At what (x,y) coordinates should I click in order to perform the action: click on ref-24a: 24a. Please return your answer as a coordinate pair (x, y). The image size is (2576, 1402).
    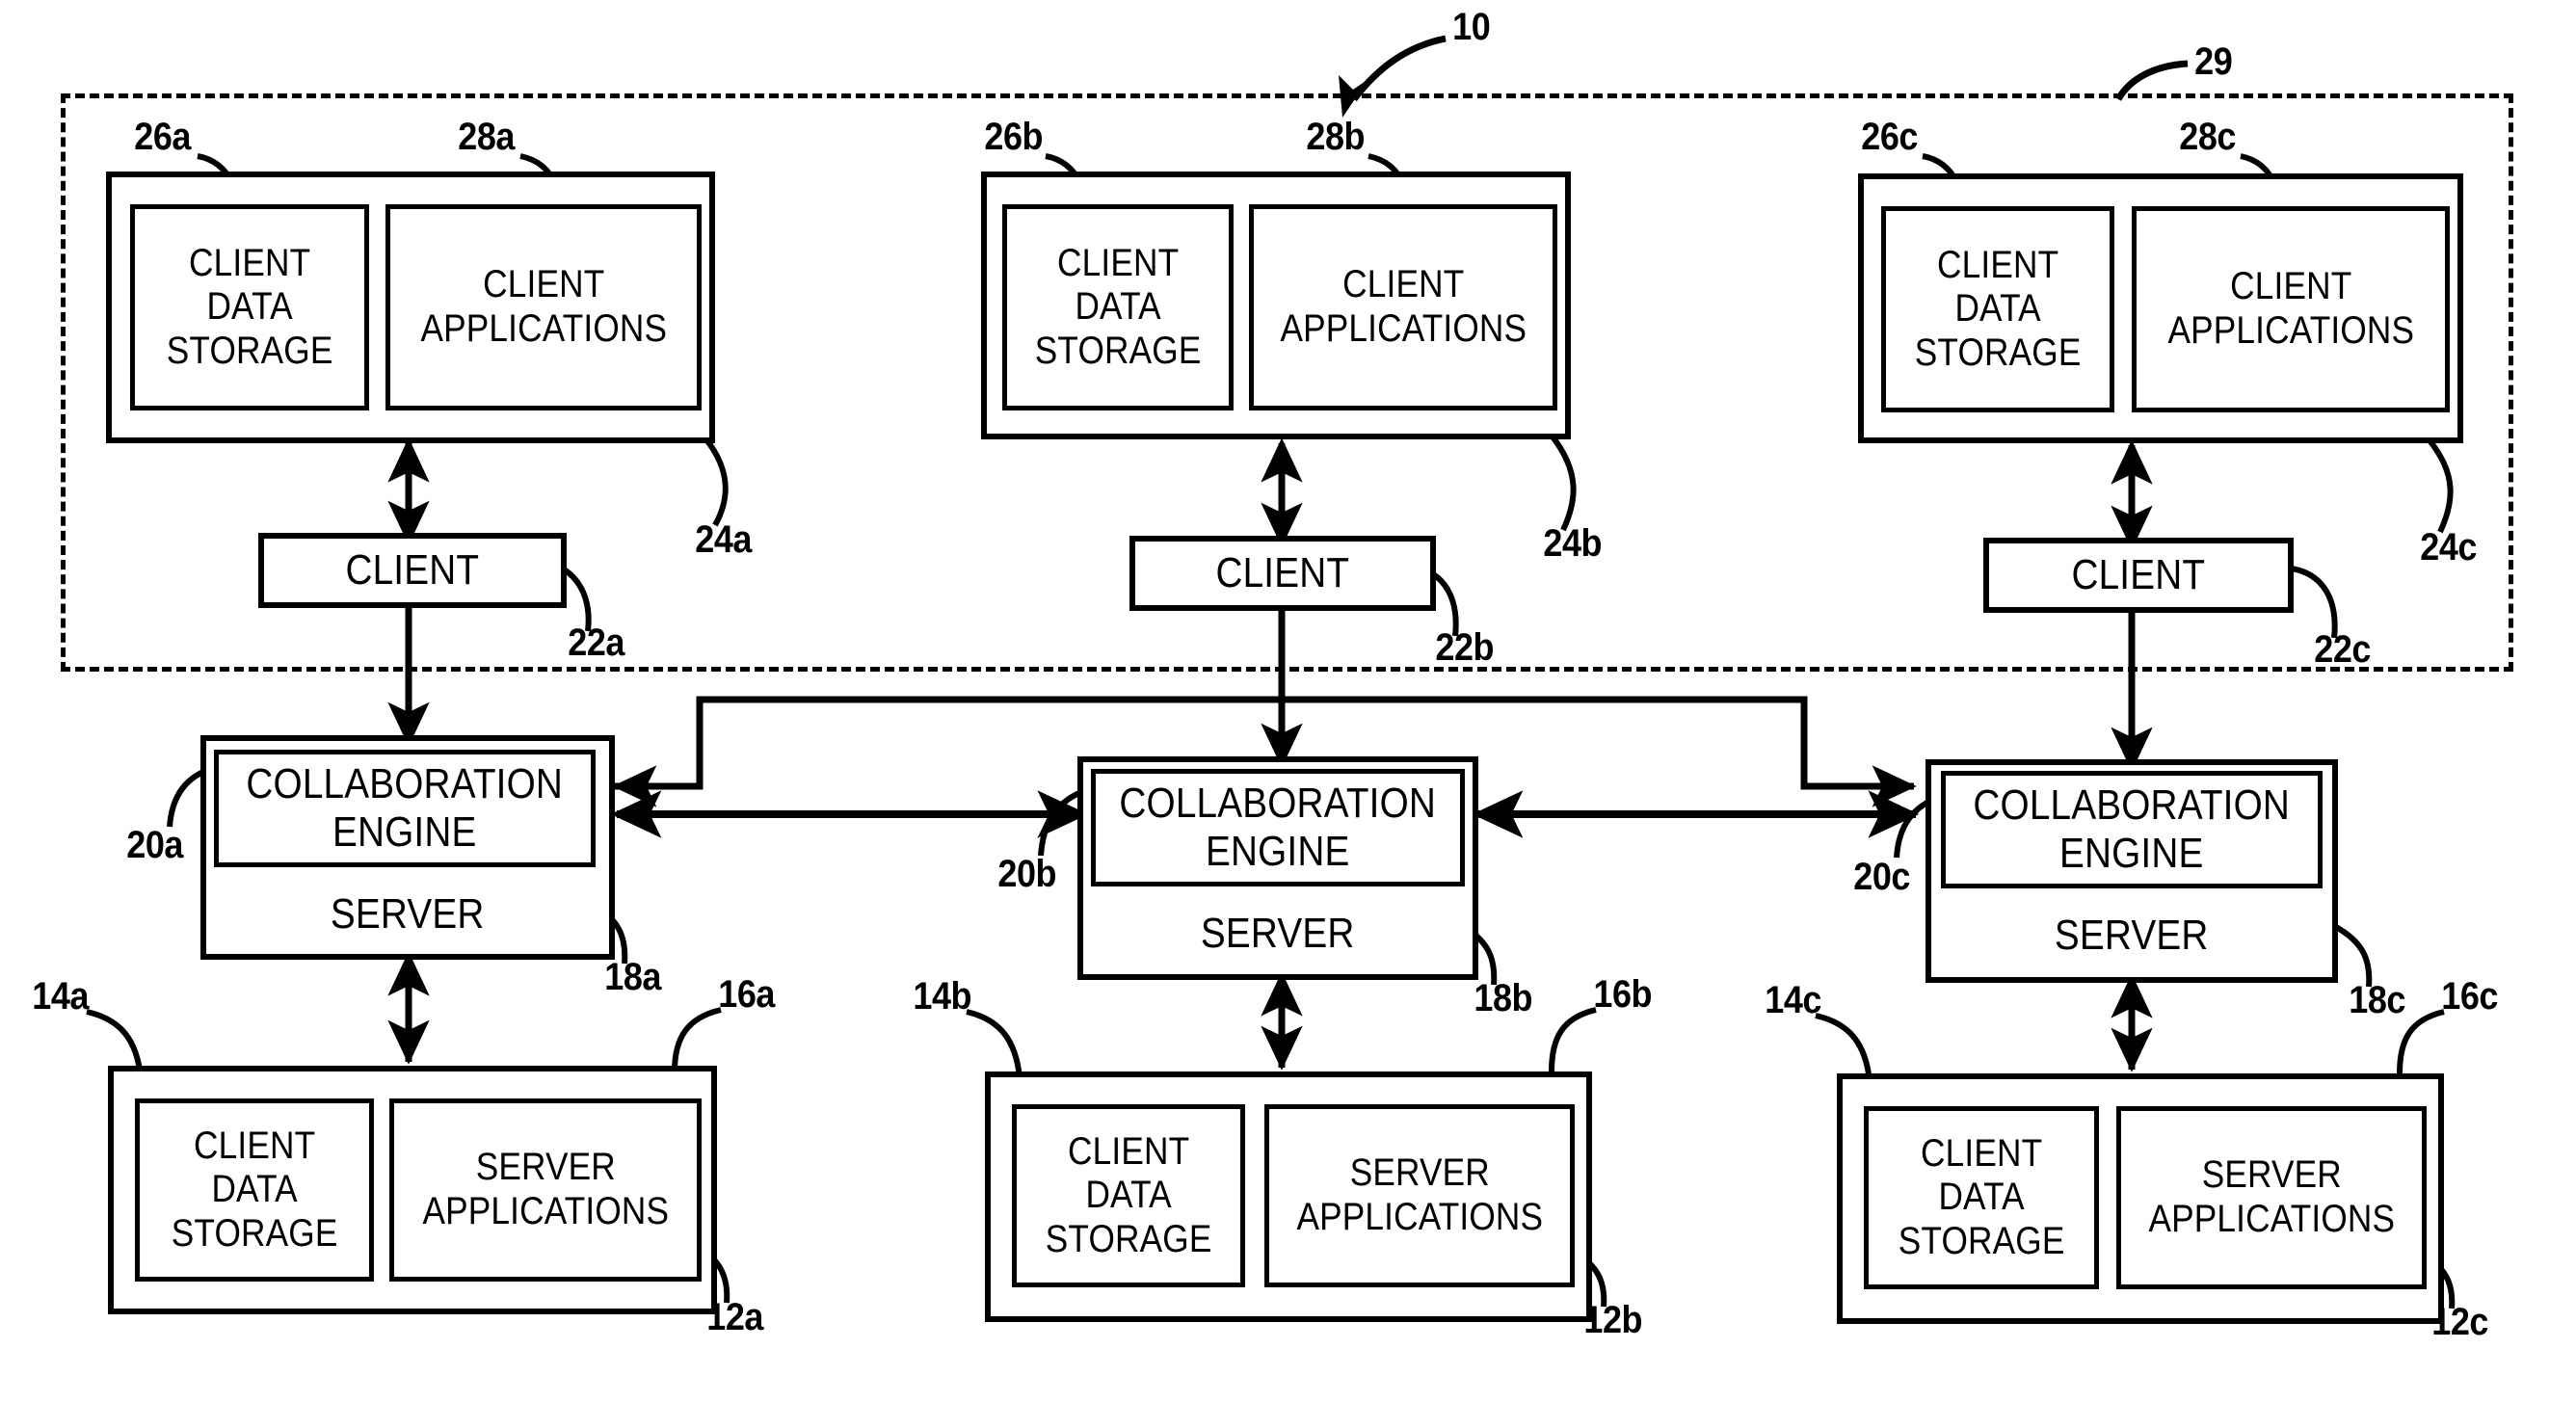
    Looking at the image, I should click on (723, 539).